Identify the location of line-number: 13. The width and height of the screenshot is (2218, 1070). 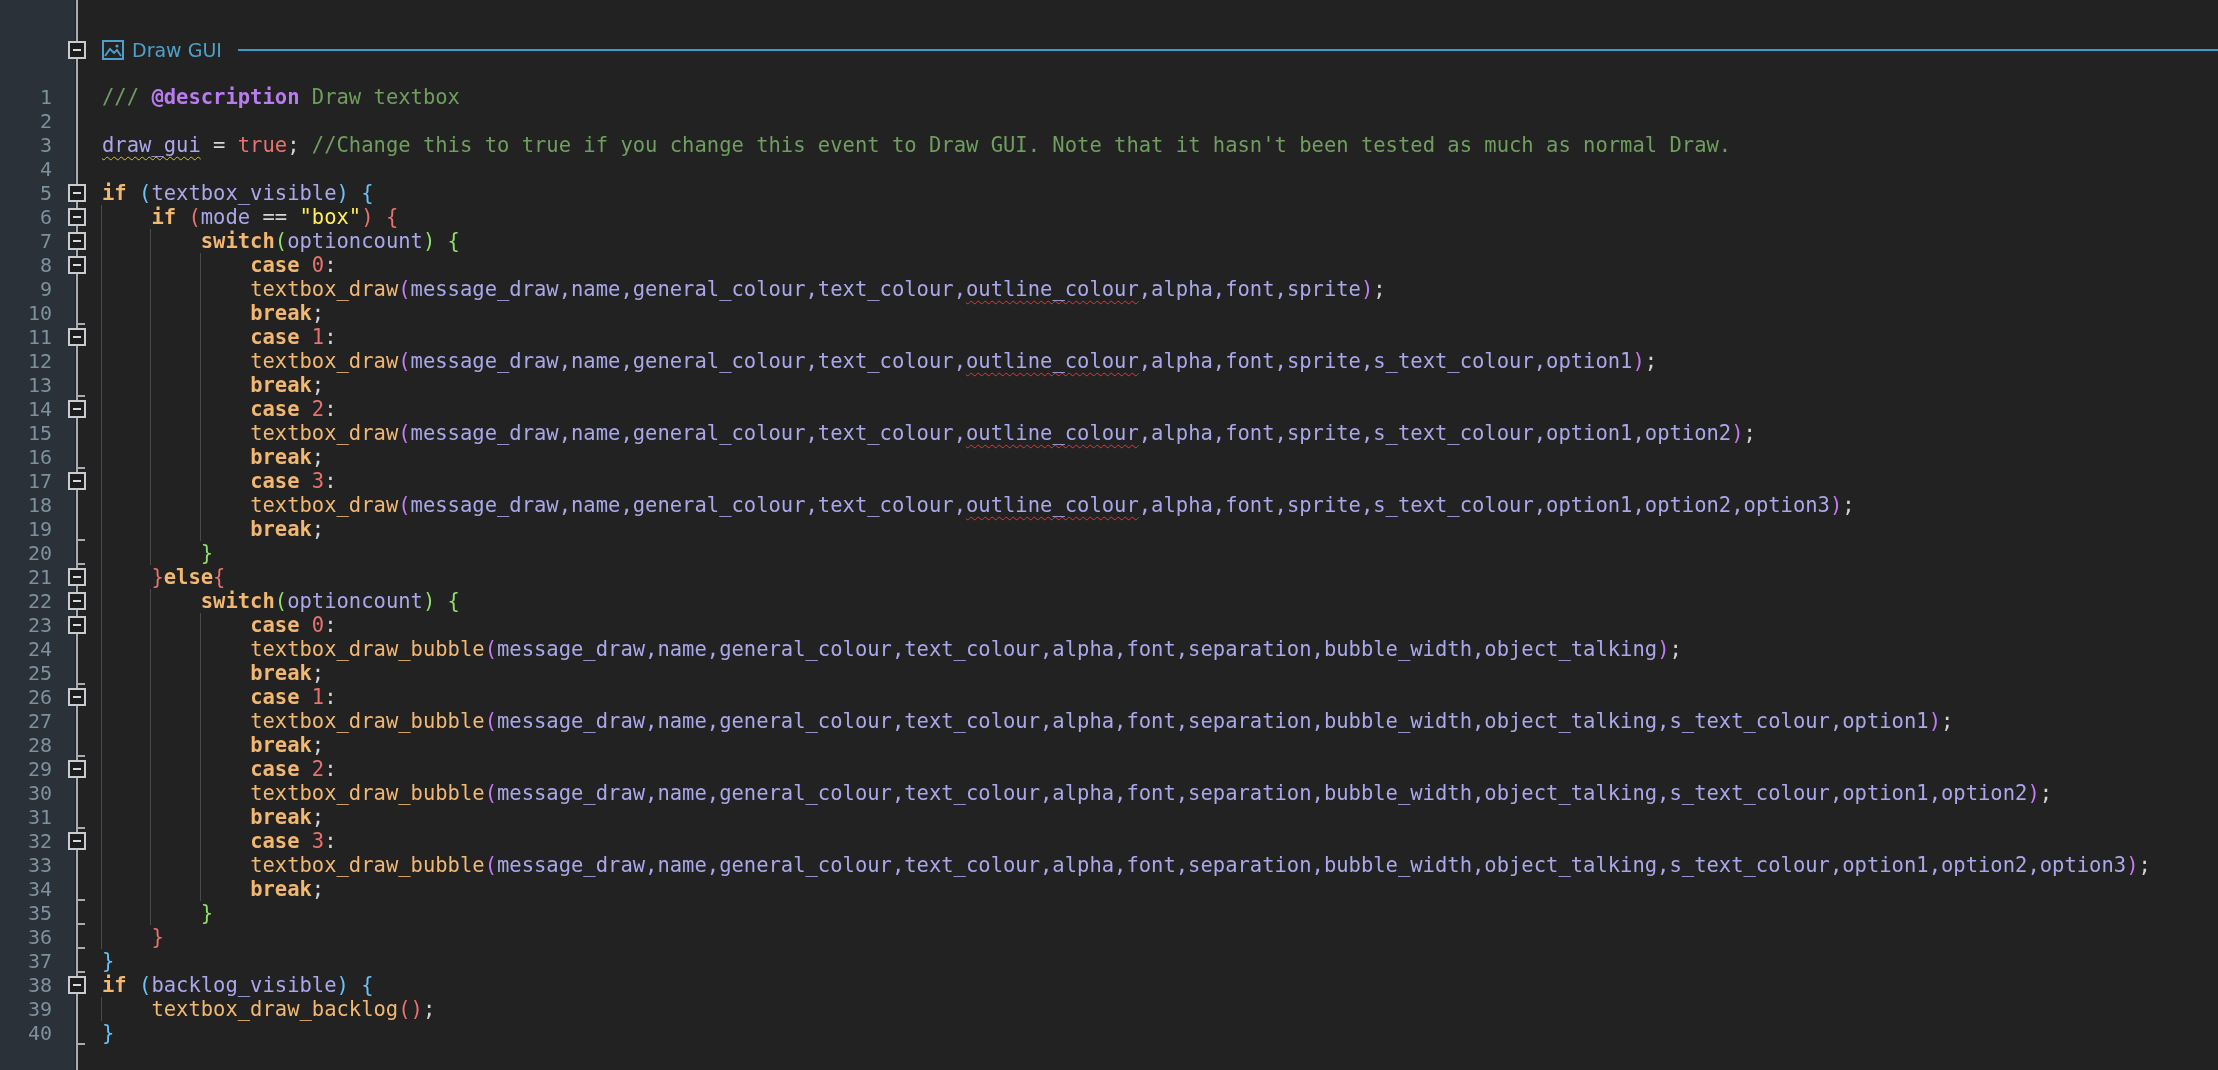
(39, 385).